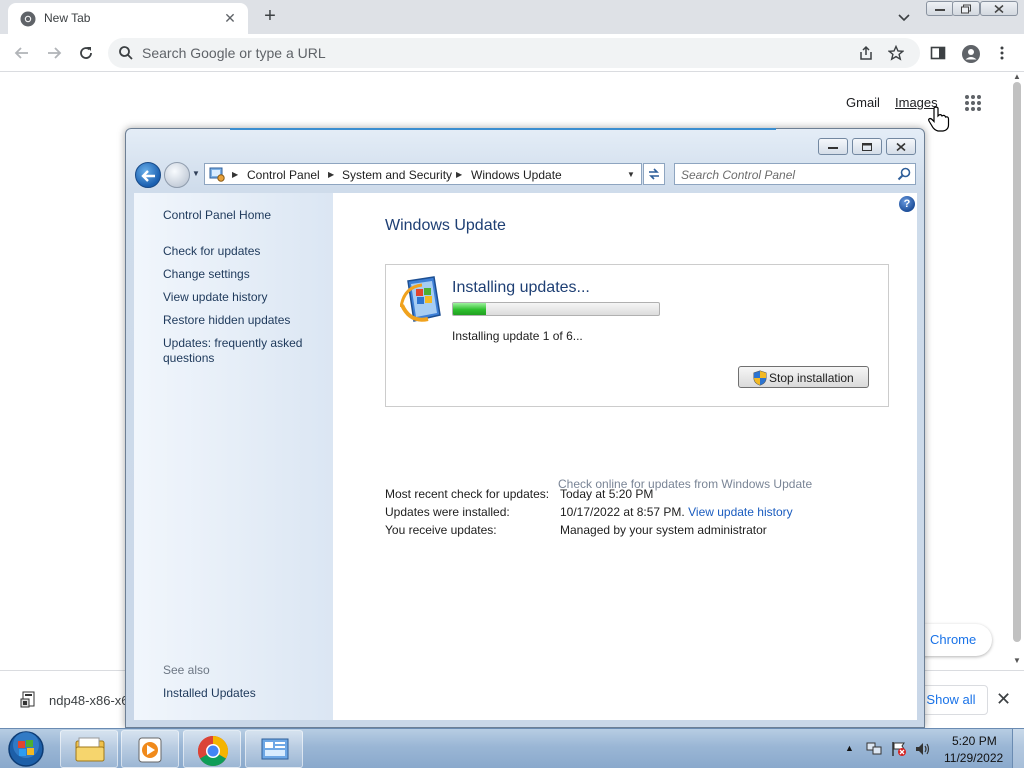  I want to click on action-center-flag-icon, so click(899, 749).